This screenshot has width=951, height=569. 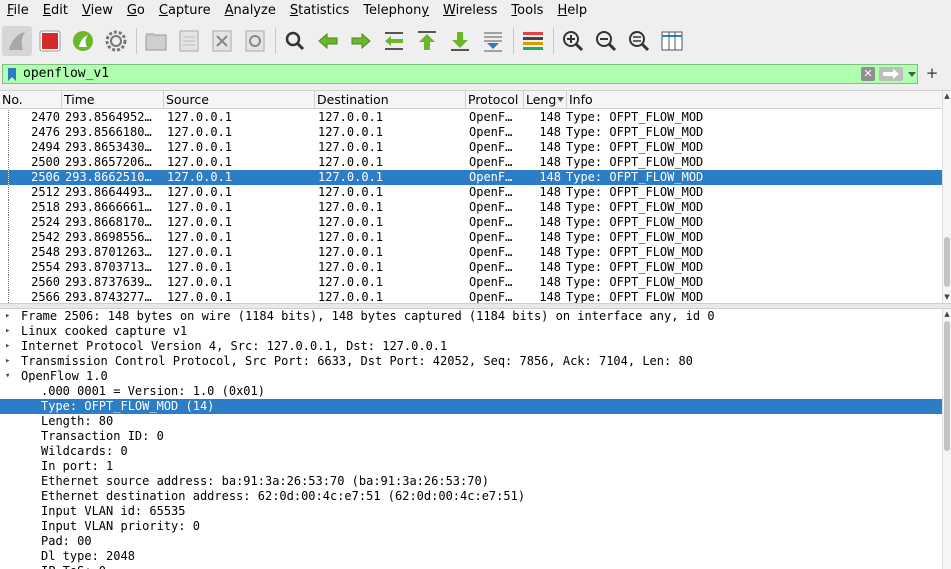 What do you see at coordinates (471, 421) in the screenshot?
I see `protocol-tree-field: Length: 80` at bounding box center [471, 421].